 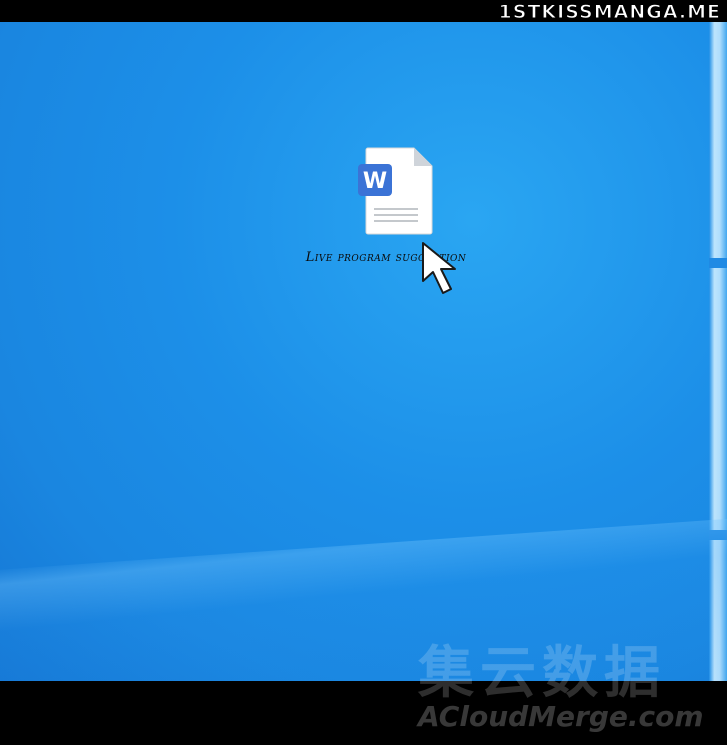 What do you see at coordinates (375, 181) in the screenshot?
I see `word-badge-letter: W` at bounding box center [375, 181].